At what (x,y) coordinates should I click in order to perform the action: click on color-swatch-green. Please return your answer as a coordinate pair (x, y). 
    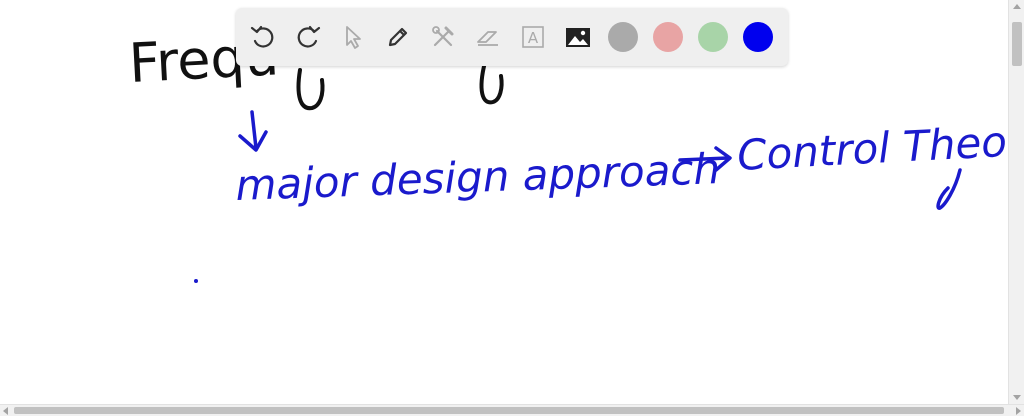
    Looking at the image, I should click on (713, 37).